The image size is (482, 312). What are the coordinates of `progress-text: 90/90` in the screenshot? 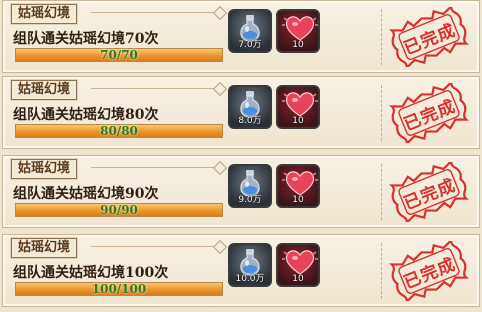 It's located at (119, 210).